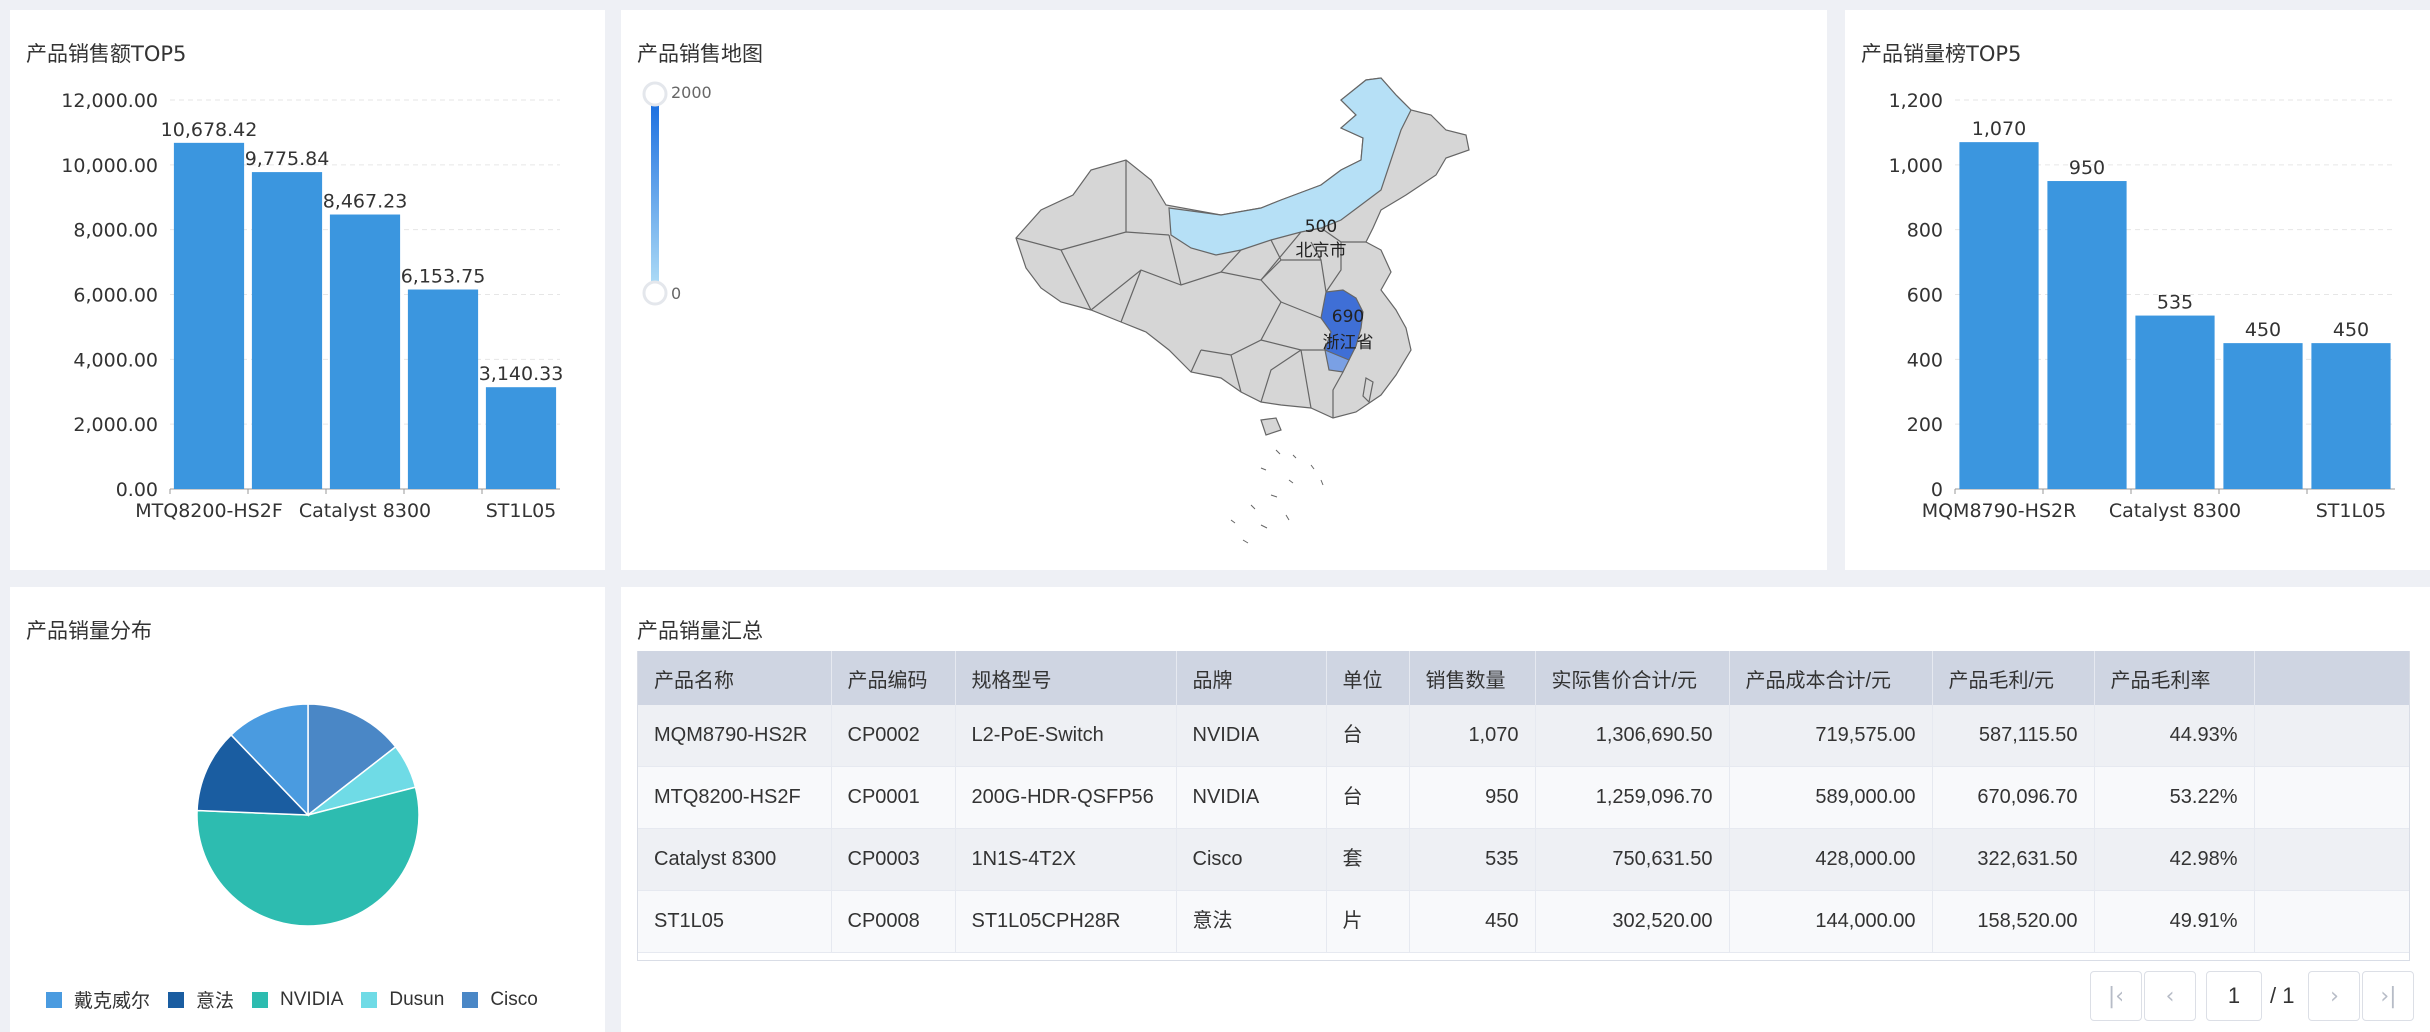 This screenshot has width=2430, height=1032. I want to click on next-page-button: ›, so click(2334, 996).